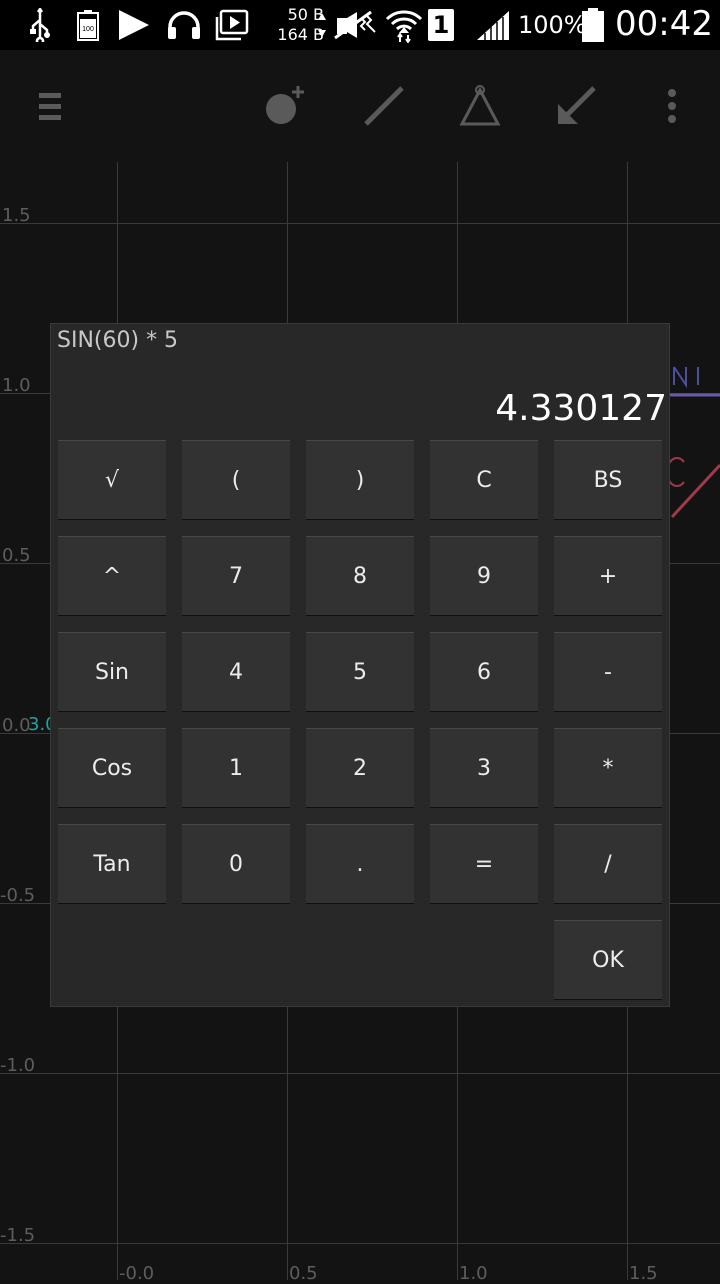 This screenshot has height=1284, width=720. What do you see at coordinates (50, 106) in the screenshot?
I see `menu-icon` at bounding box center [50, 106].